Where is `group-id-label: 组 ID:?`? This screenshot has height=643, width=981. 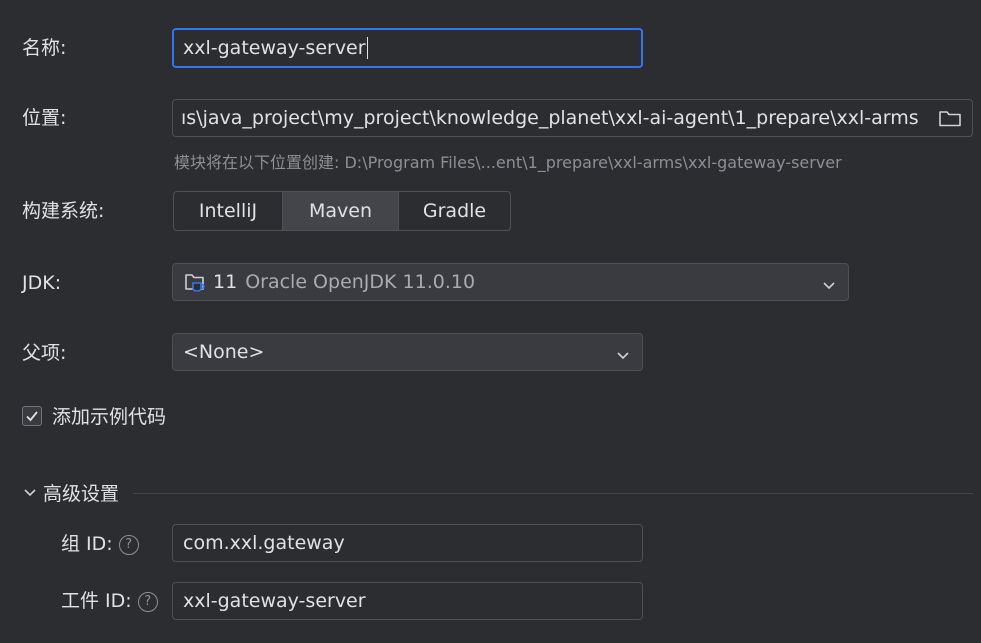 group-id-label: 组 ID:? is located at coordinates (100, 544).